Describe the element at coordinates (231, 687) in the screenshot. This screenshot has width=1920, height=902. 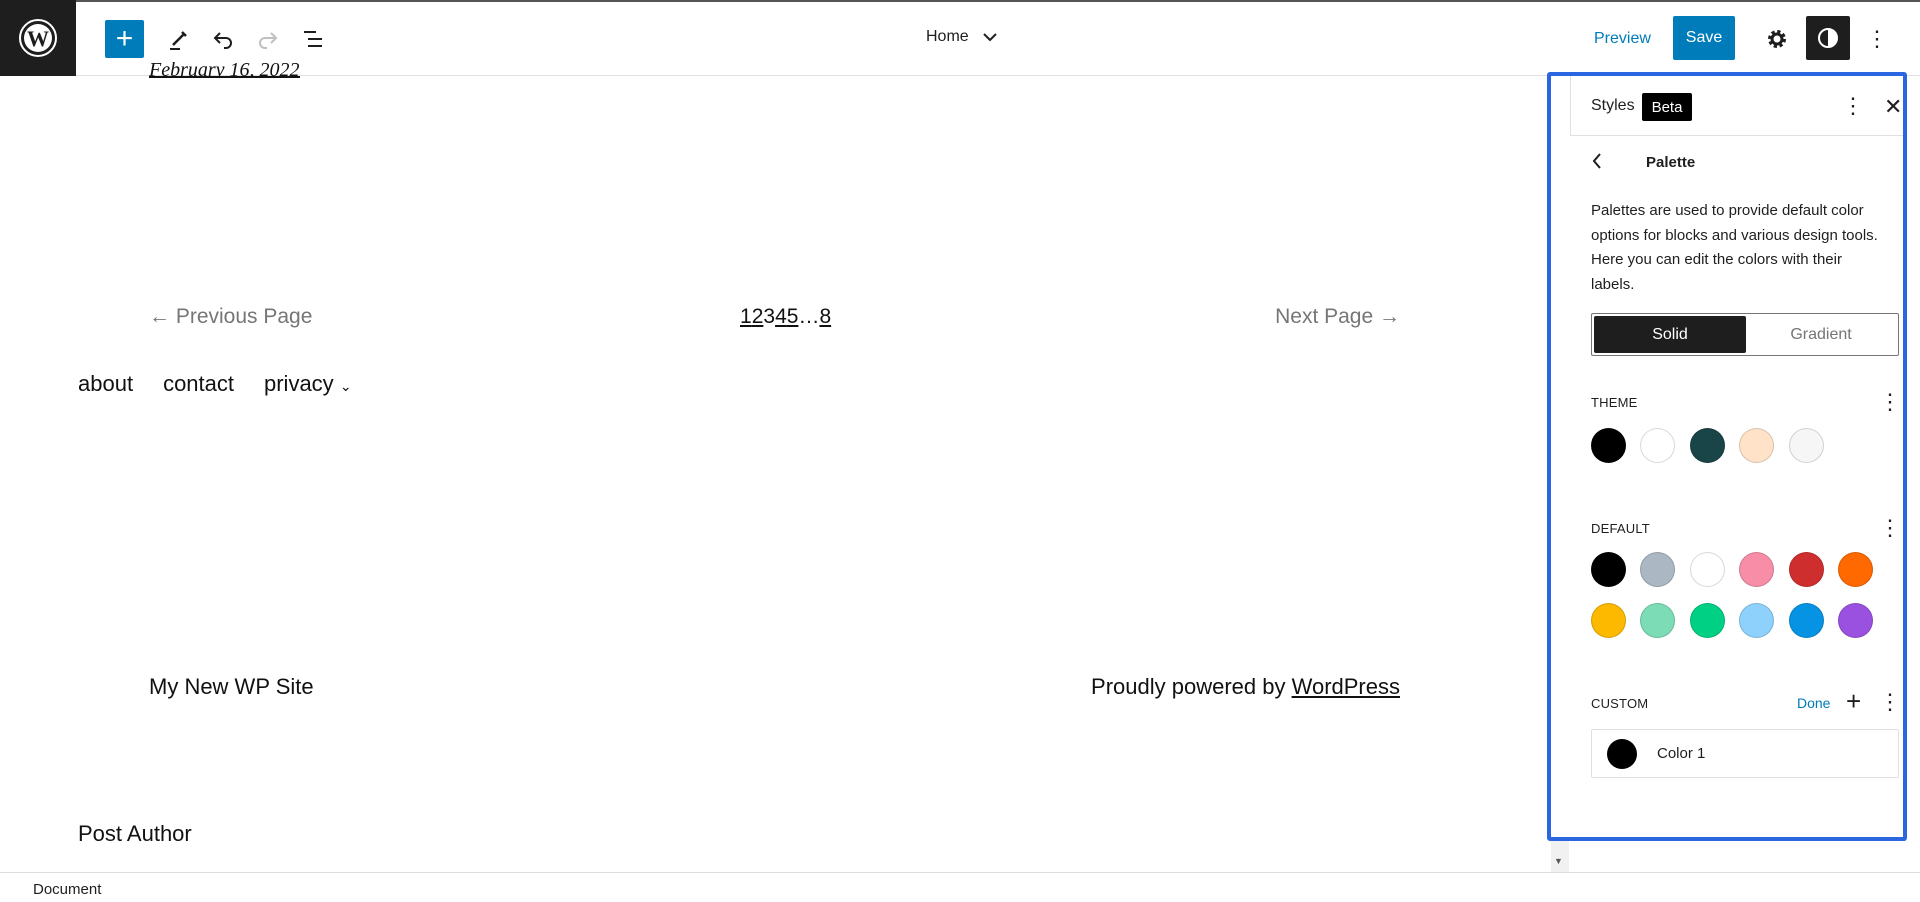
I see `site-title-link: My New WP Site` at that location.